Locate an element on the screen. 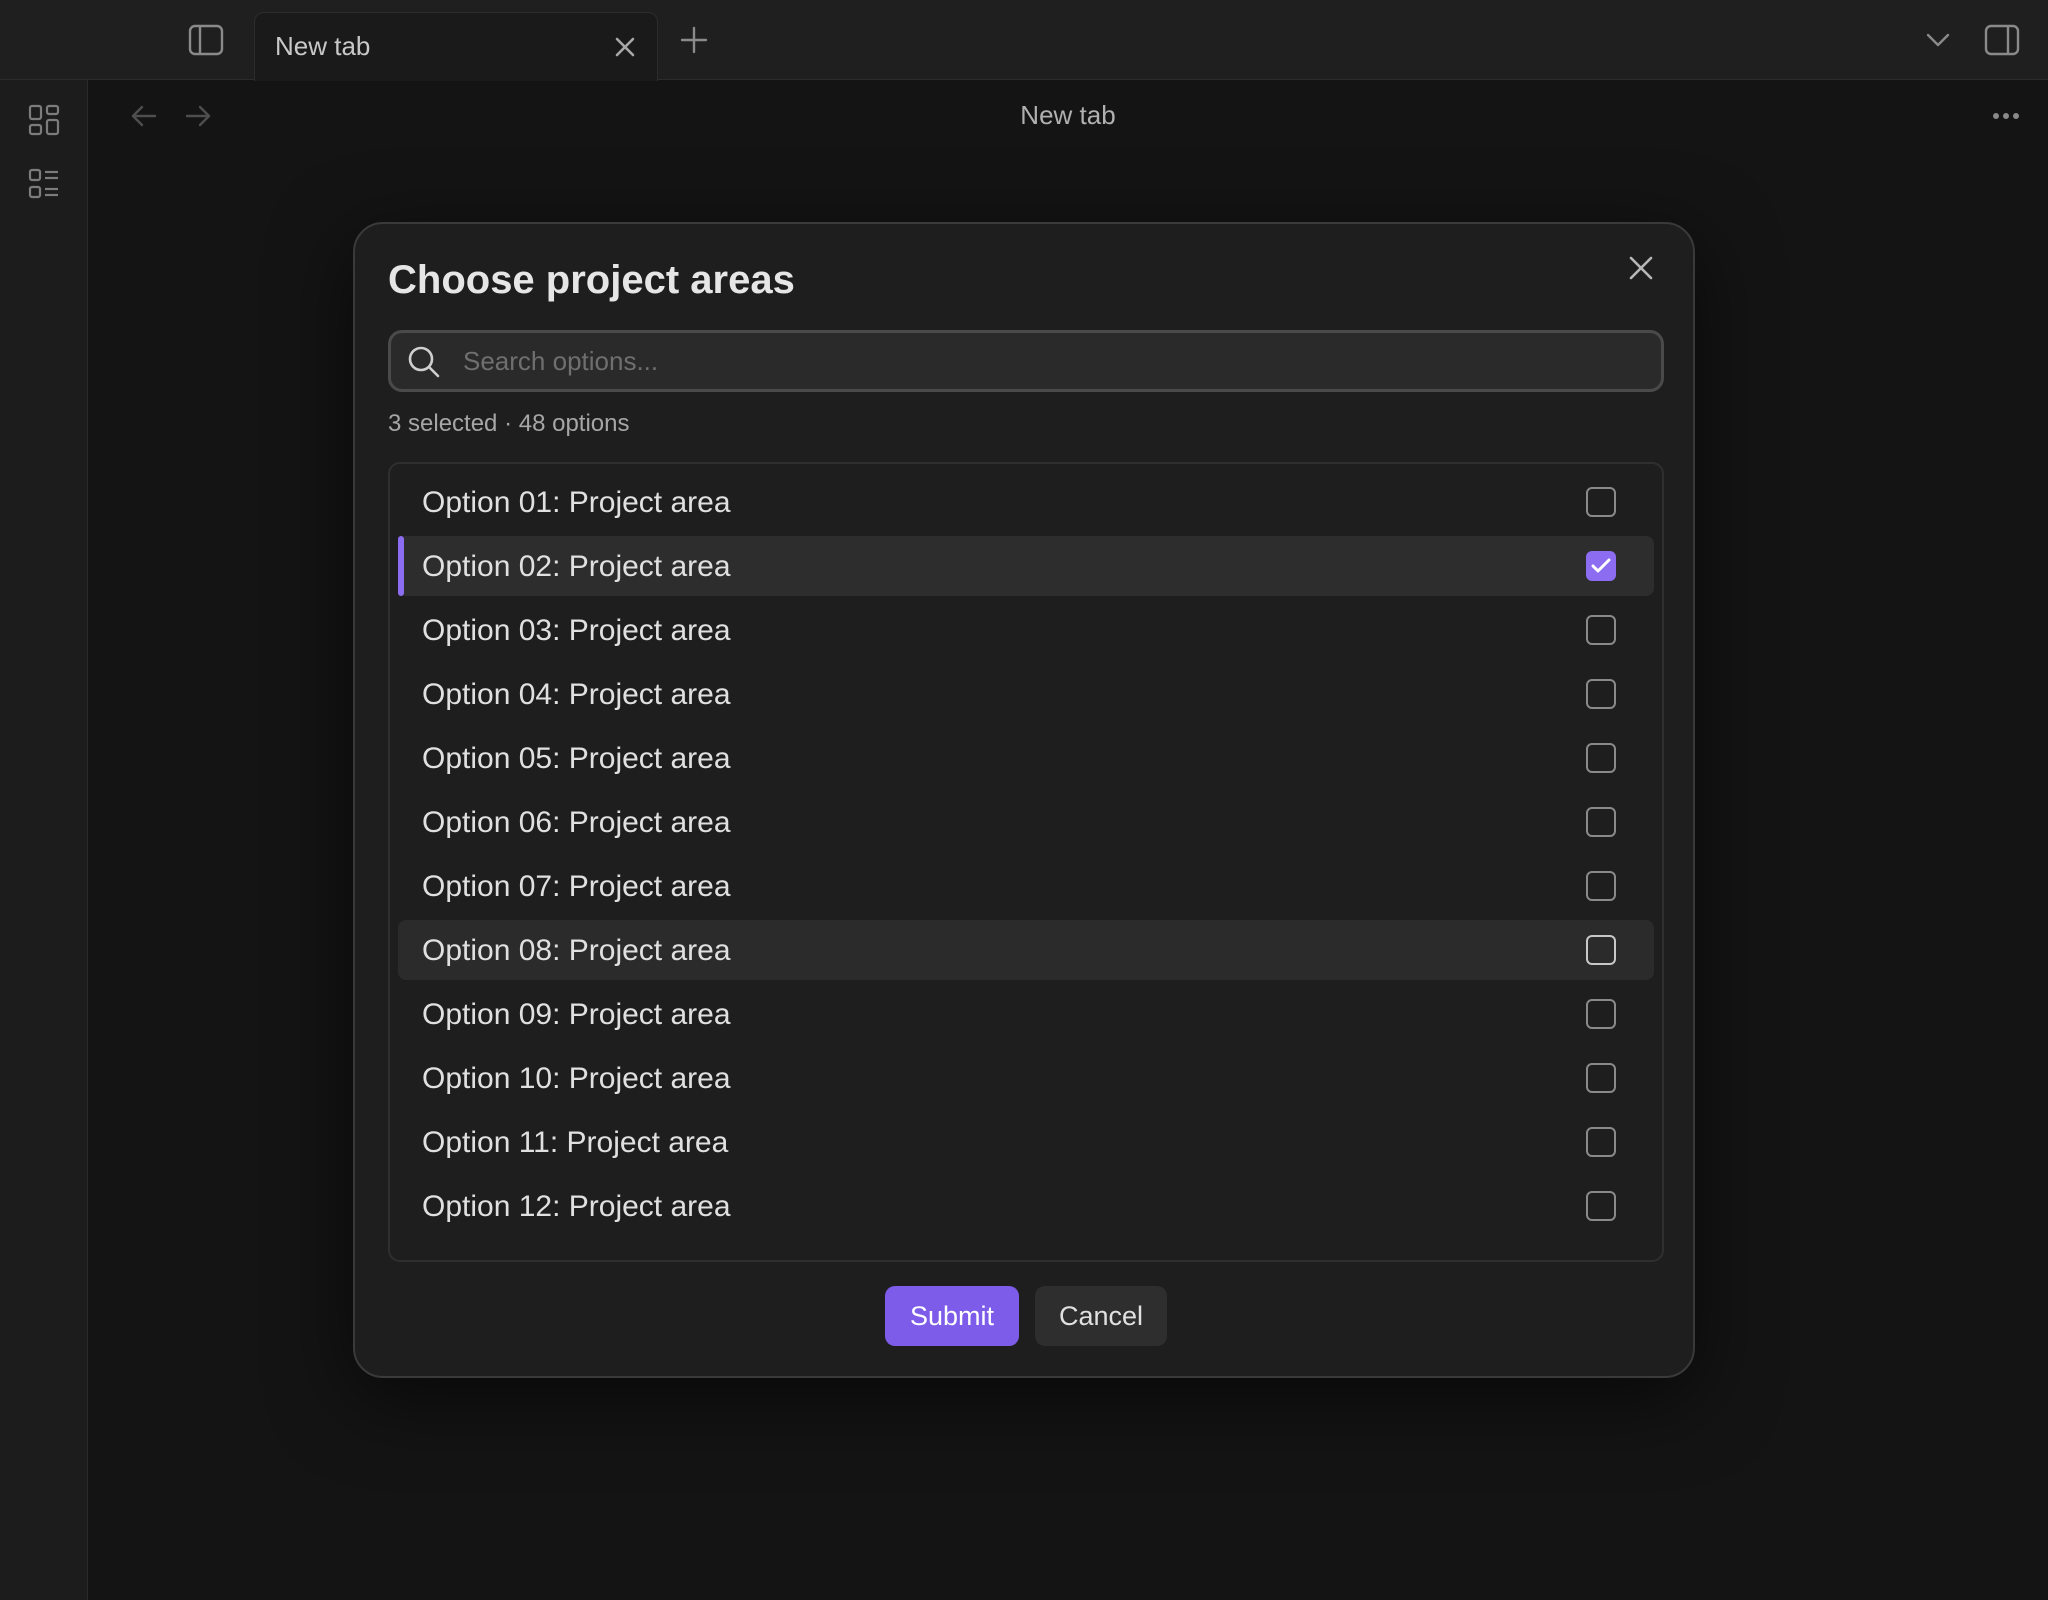  sidebar-right-icon is located at coordinates (2002, 40).